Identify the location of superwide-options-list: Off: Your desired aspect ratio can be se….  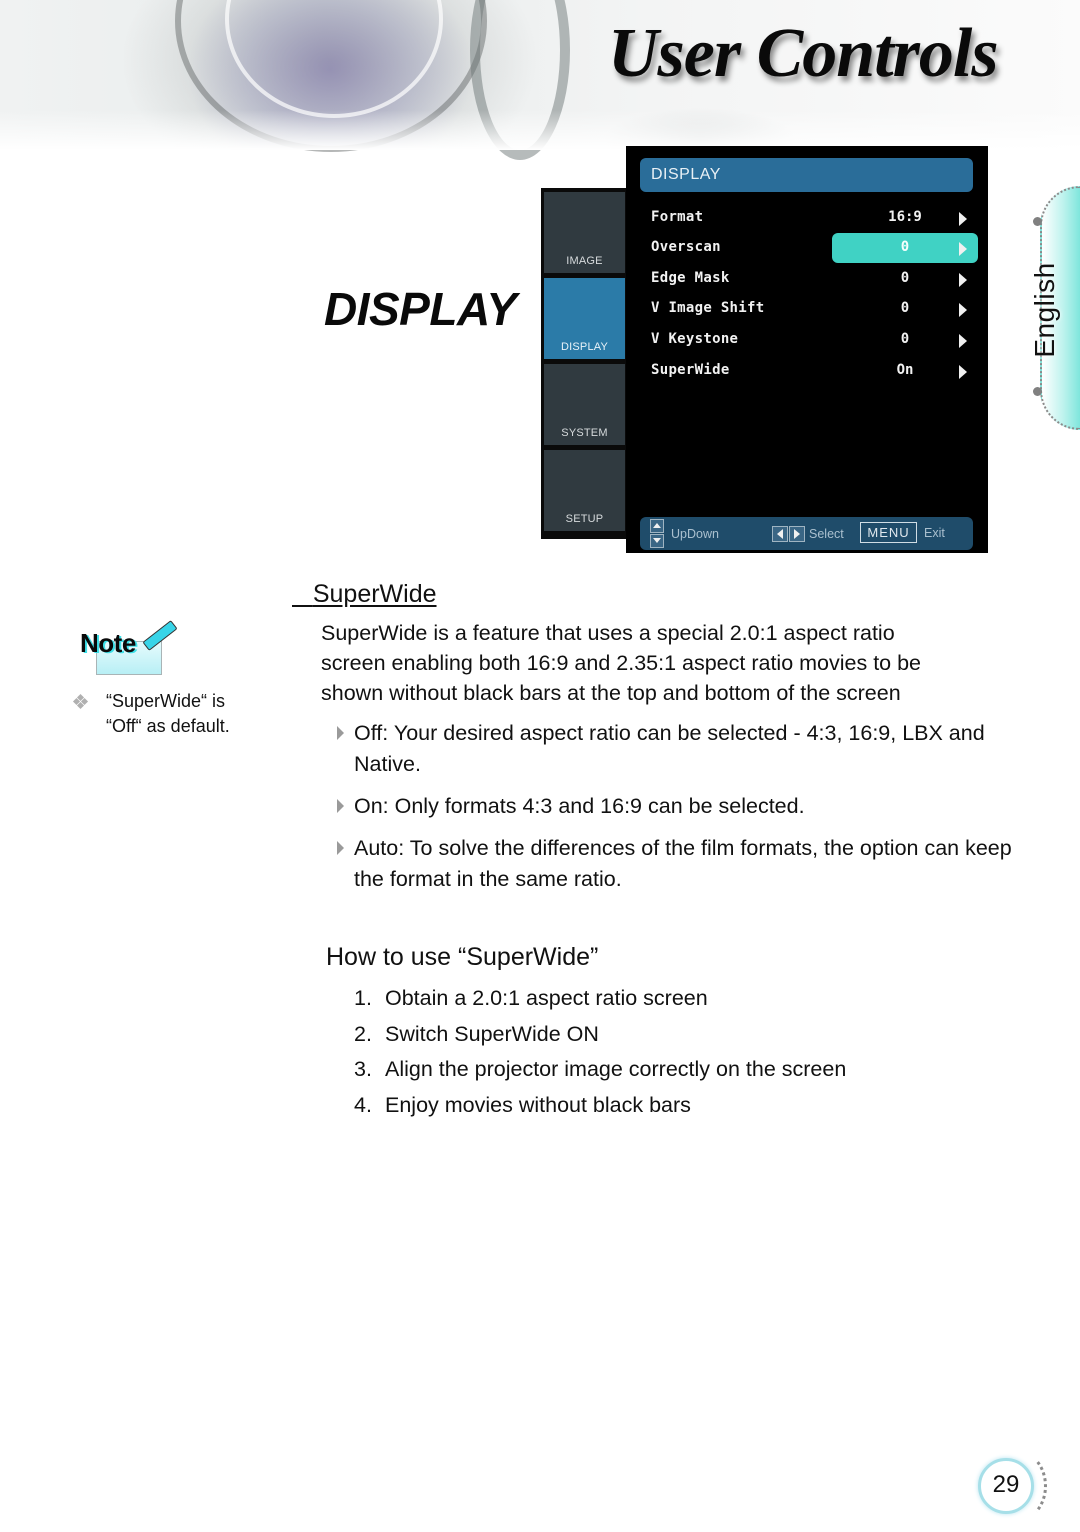
(680, 812).